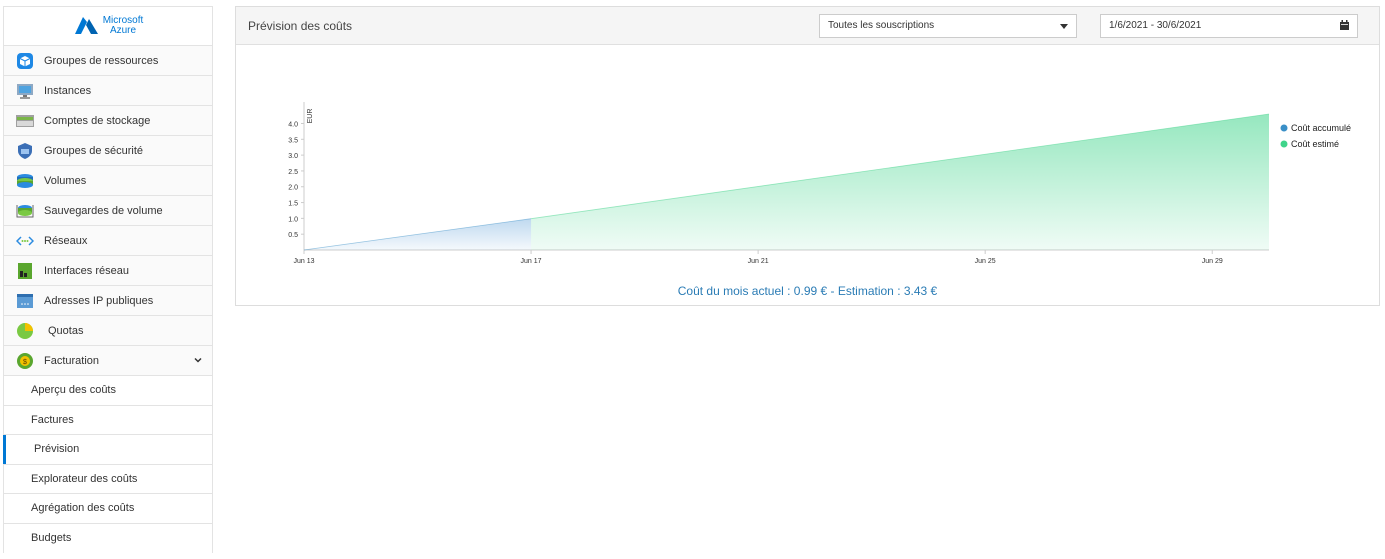  I want to click on y-tick-label: 3.5, so click(293, 140).